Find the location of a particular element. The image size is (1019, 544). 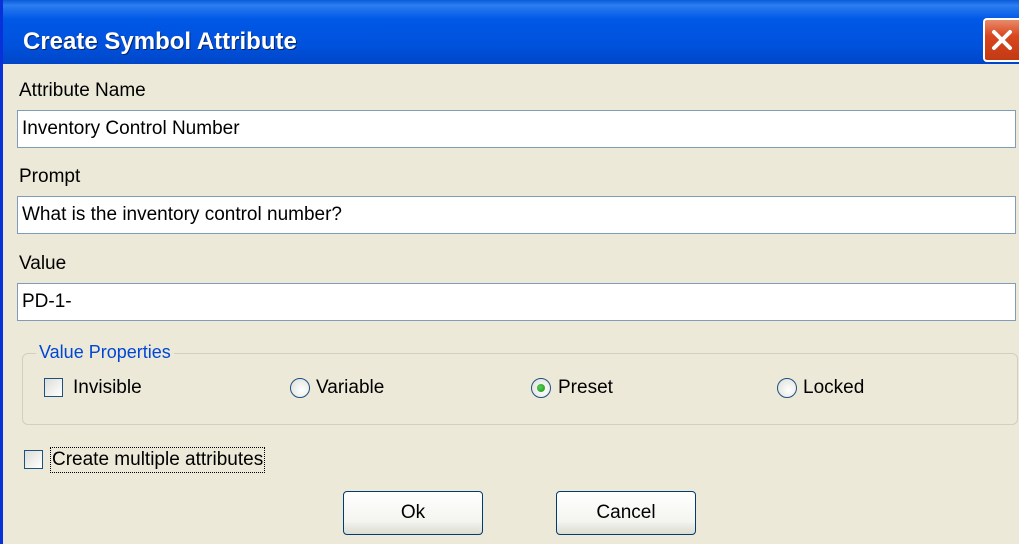

value-properties-legend: Value Properties is located at coordinates (105, 352).